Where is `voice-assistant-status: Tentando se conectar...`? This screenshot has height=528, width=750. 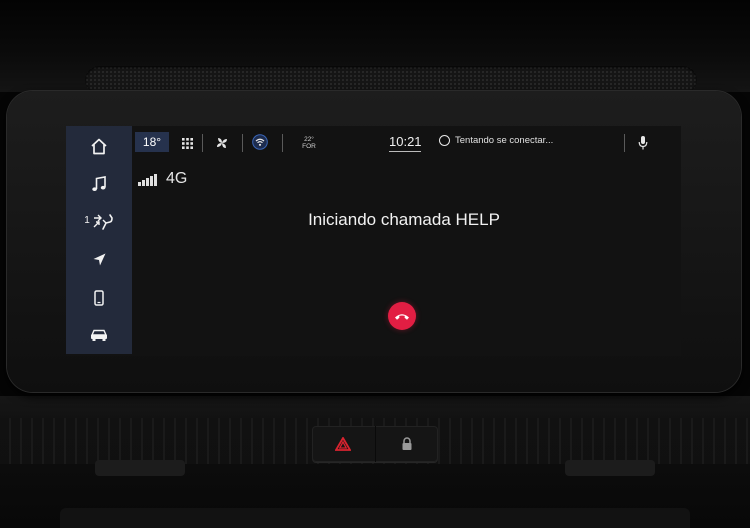
voice-assistant-status: Tentando se conectar... is located at coordinates (496, 140).